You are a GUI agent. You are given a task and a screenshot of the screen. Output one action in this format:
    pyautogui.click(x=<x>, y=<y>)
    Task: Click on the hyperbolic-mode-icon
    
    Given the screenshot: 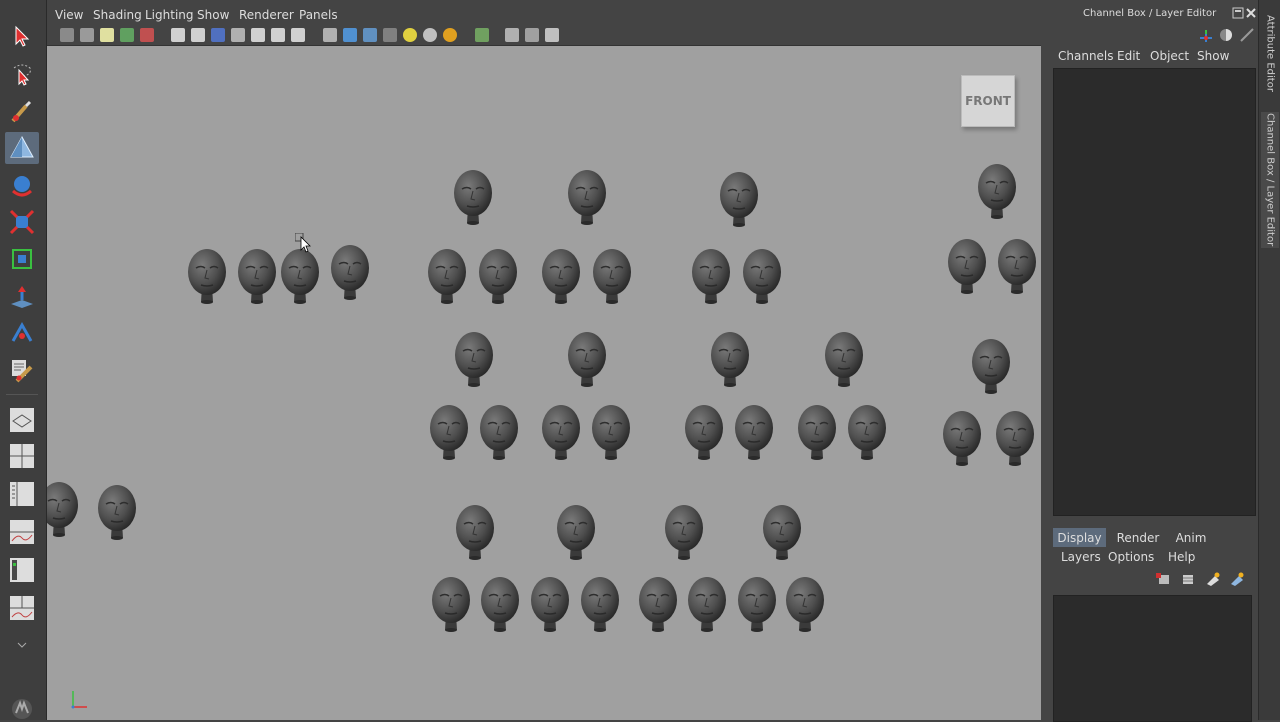 What is the action you would take?
    pyautogui.click(x=1247, y=35)
    